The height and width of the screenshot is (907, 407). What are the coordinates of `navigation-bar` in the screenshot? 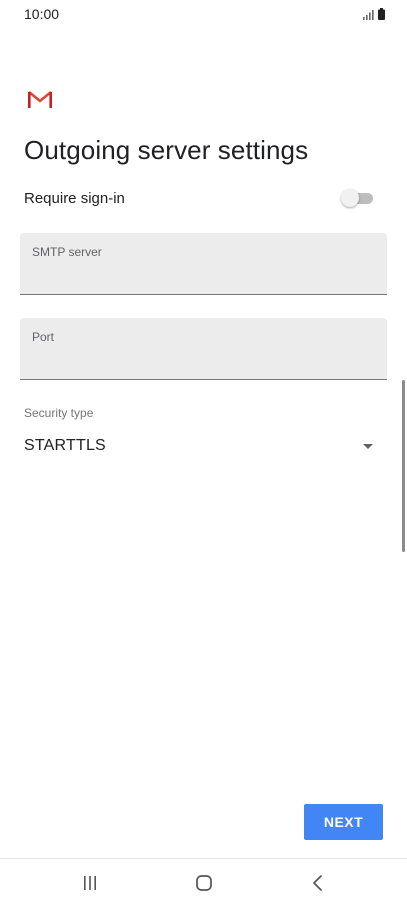 It's located at (203, 882).